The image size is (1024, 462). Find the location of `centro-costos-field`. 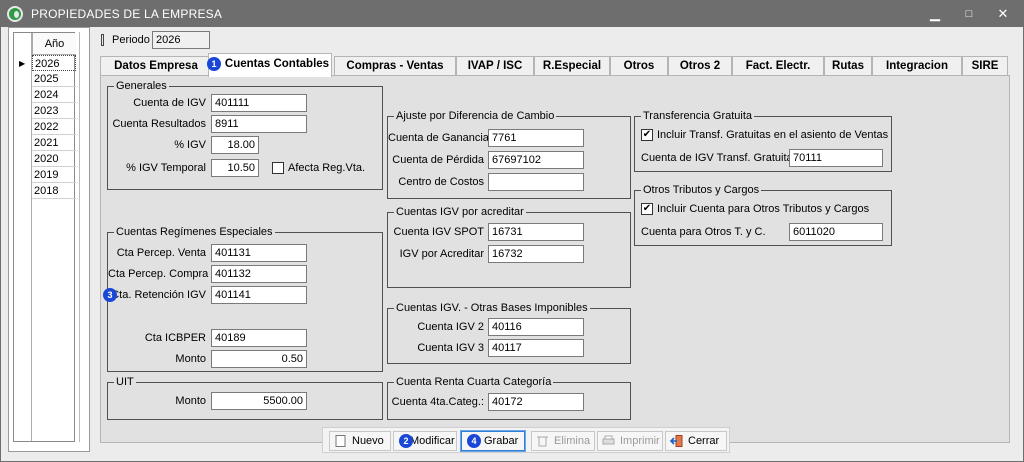

centro-costos-field is located at coordinates (536, 182).